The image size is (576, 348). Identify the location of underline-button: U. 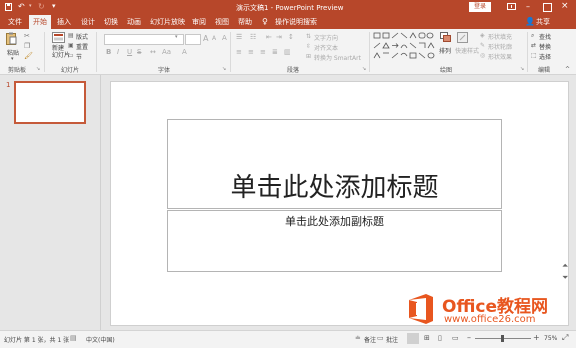
(129, 52).